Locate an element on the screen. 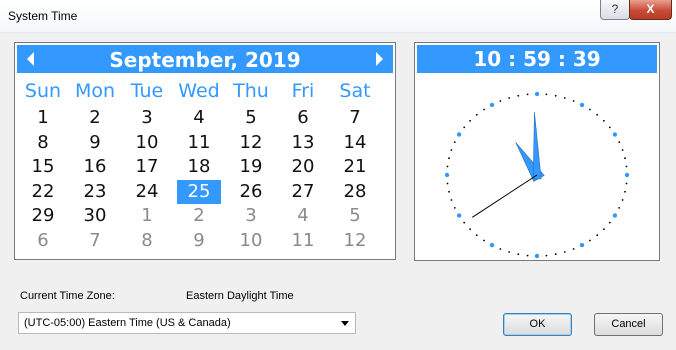  day-cell: 23 is located at coordinates (95, 192).